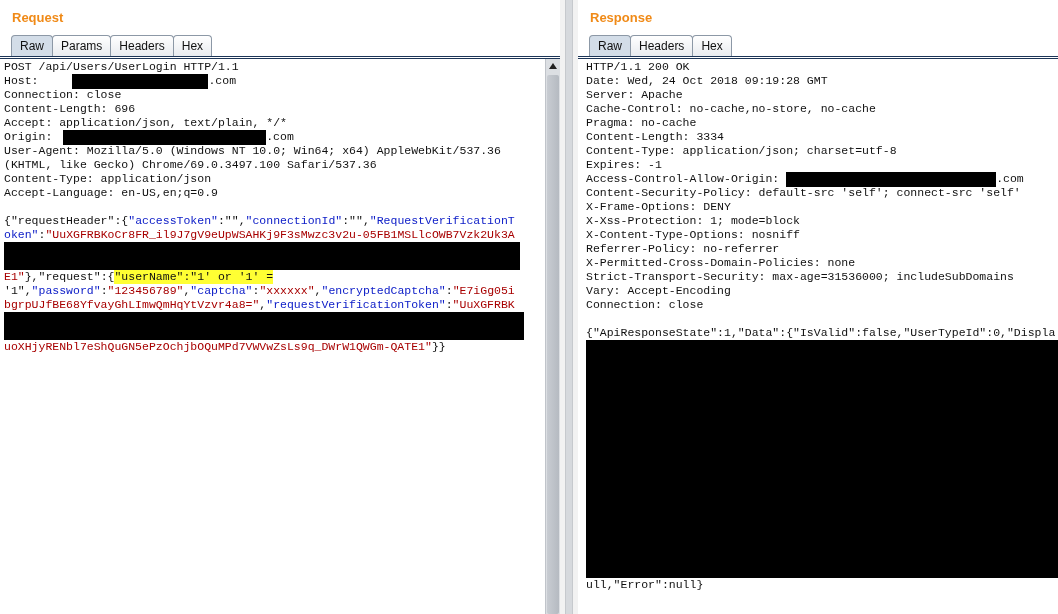 This screenshot has height=614, width=1058. I want to click on code-text: Content-Type: application/json; charset=utf-8, so click(741, 151).